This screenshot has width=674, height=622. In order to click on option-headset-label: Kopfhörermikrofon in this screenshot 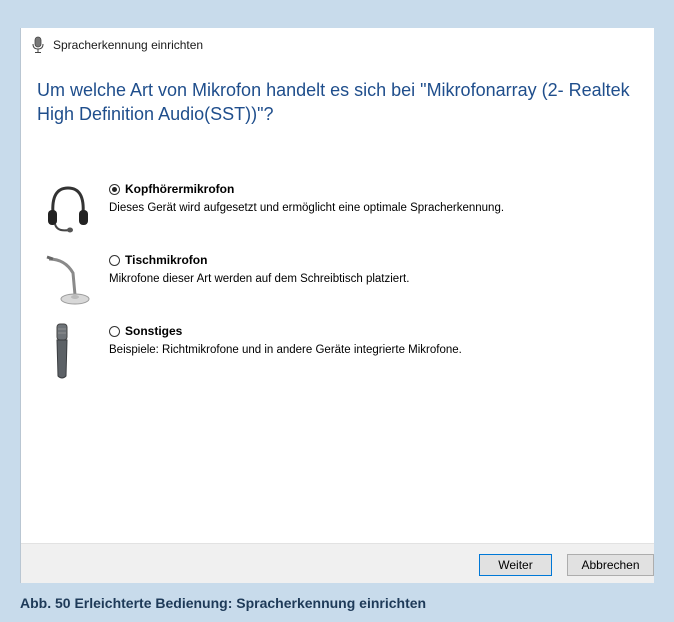, I will do `click(171, 189)`.